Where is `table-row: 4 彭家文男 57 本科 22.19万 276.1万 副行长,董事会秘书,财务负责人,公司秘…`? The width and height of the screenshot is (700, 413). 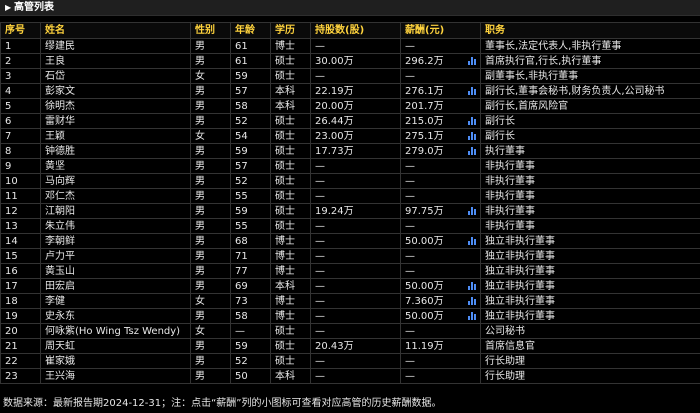
table-row: 4 彭家文男 57 本科 22.19万 276.1万 副行长,董事会秘书,财务负责人,公司秘… is located at coordinates (350, 91).